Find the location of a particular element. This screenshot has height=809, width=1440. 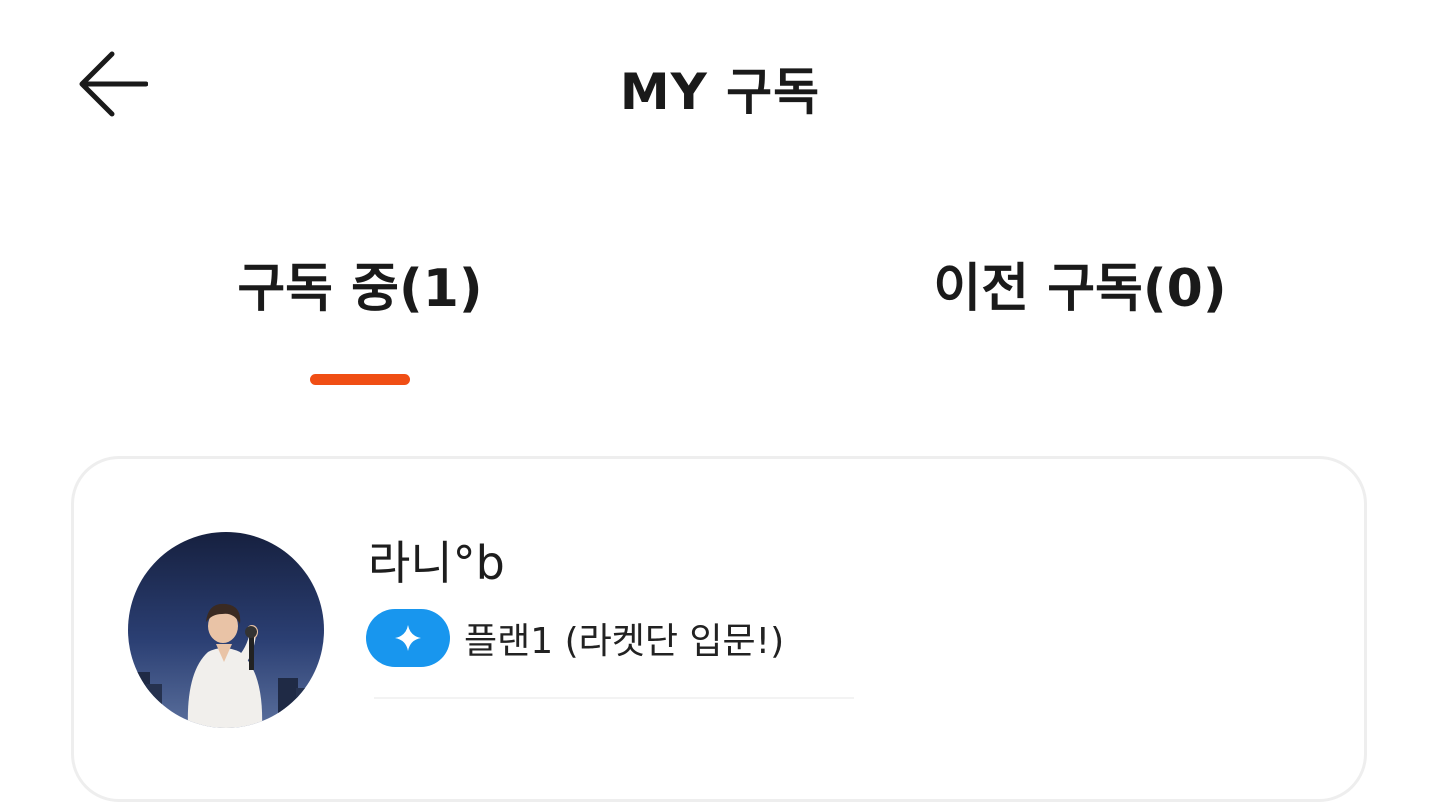

sparkle-icon is located at coordinates (408, 638).